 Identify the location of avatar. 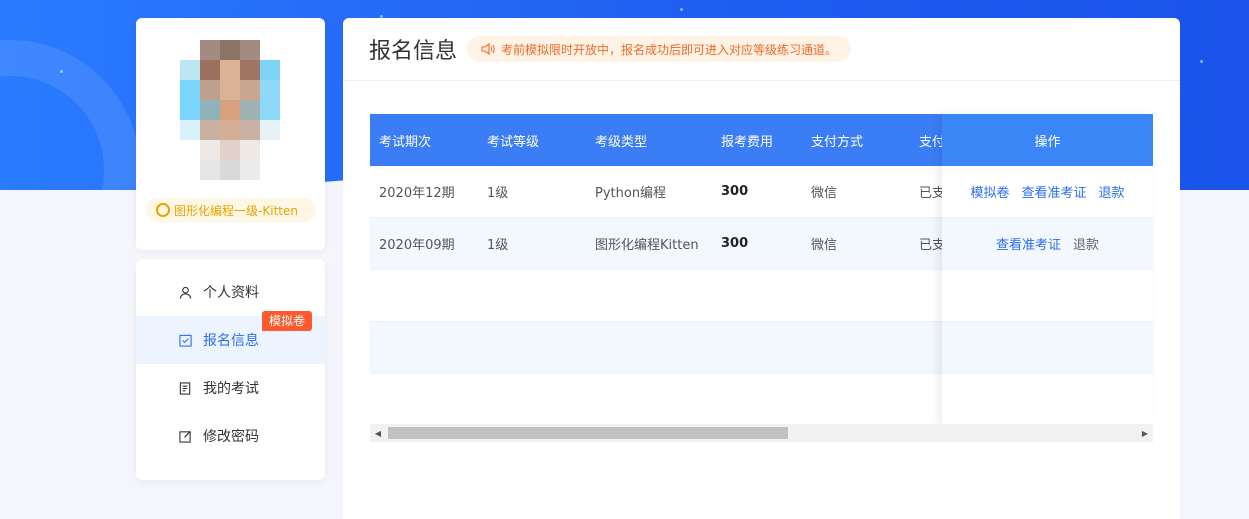
(230, 115).